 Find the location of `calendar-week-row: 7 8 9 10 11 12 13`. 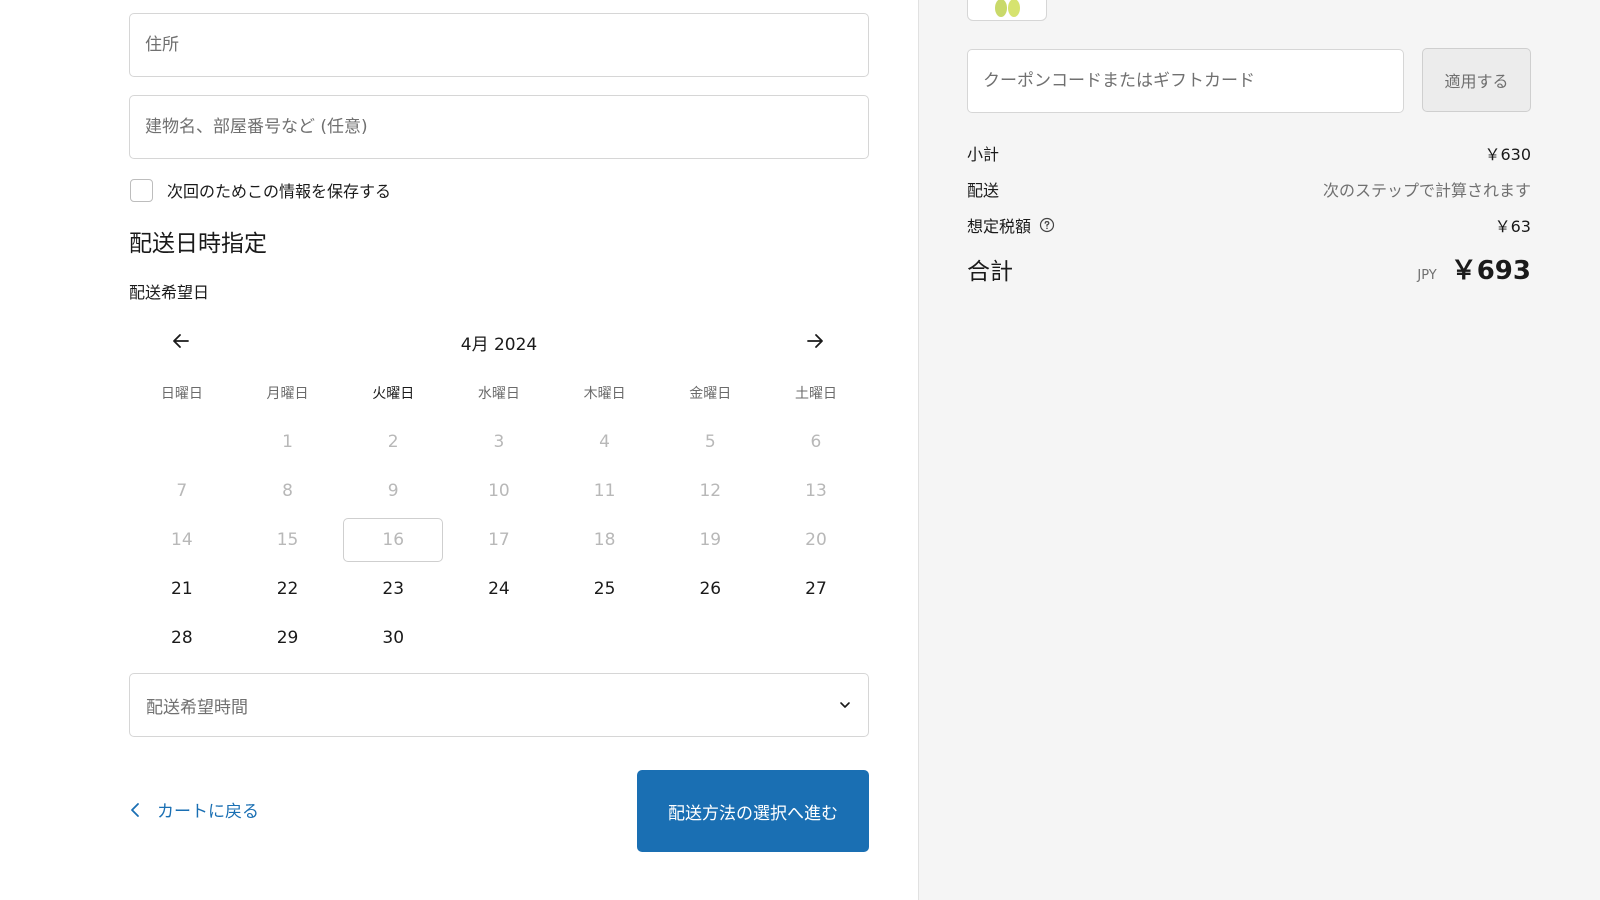

calendar-week-row: 7 8 9 10 11 12 13 is located at coordinates (499, 490).